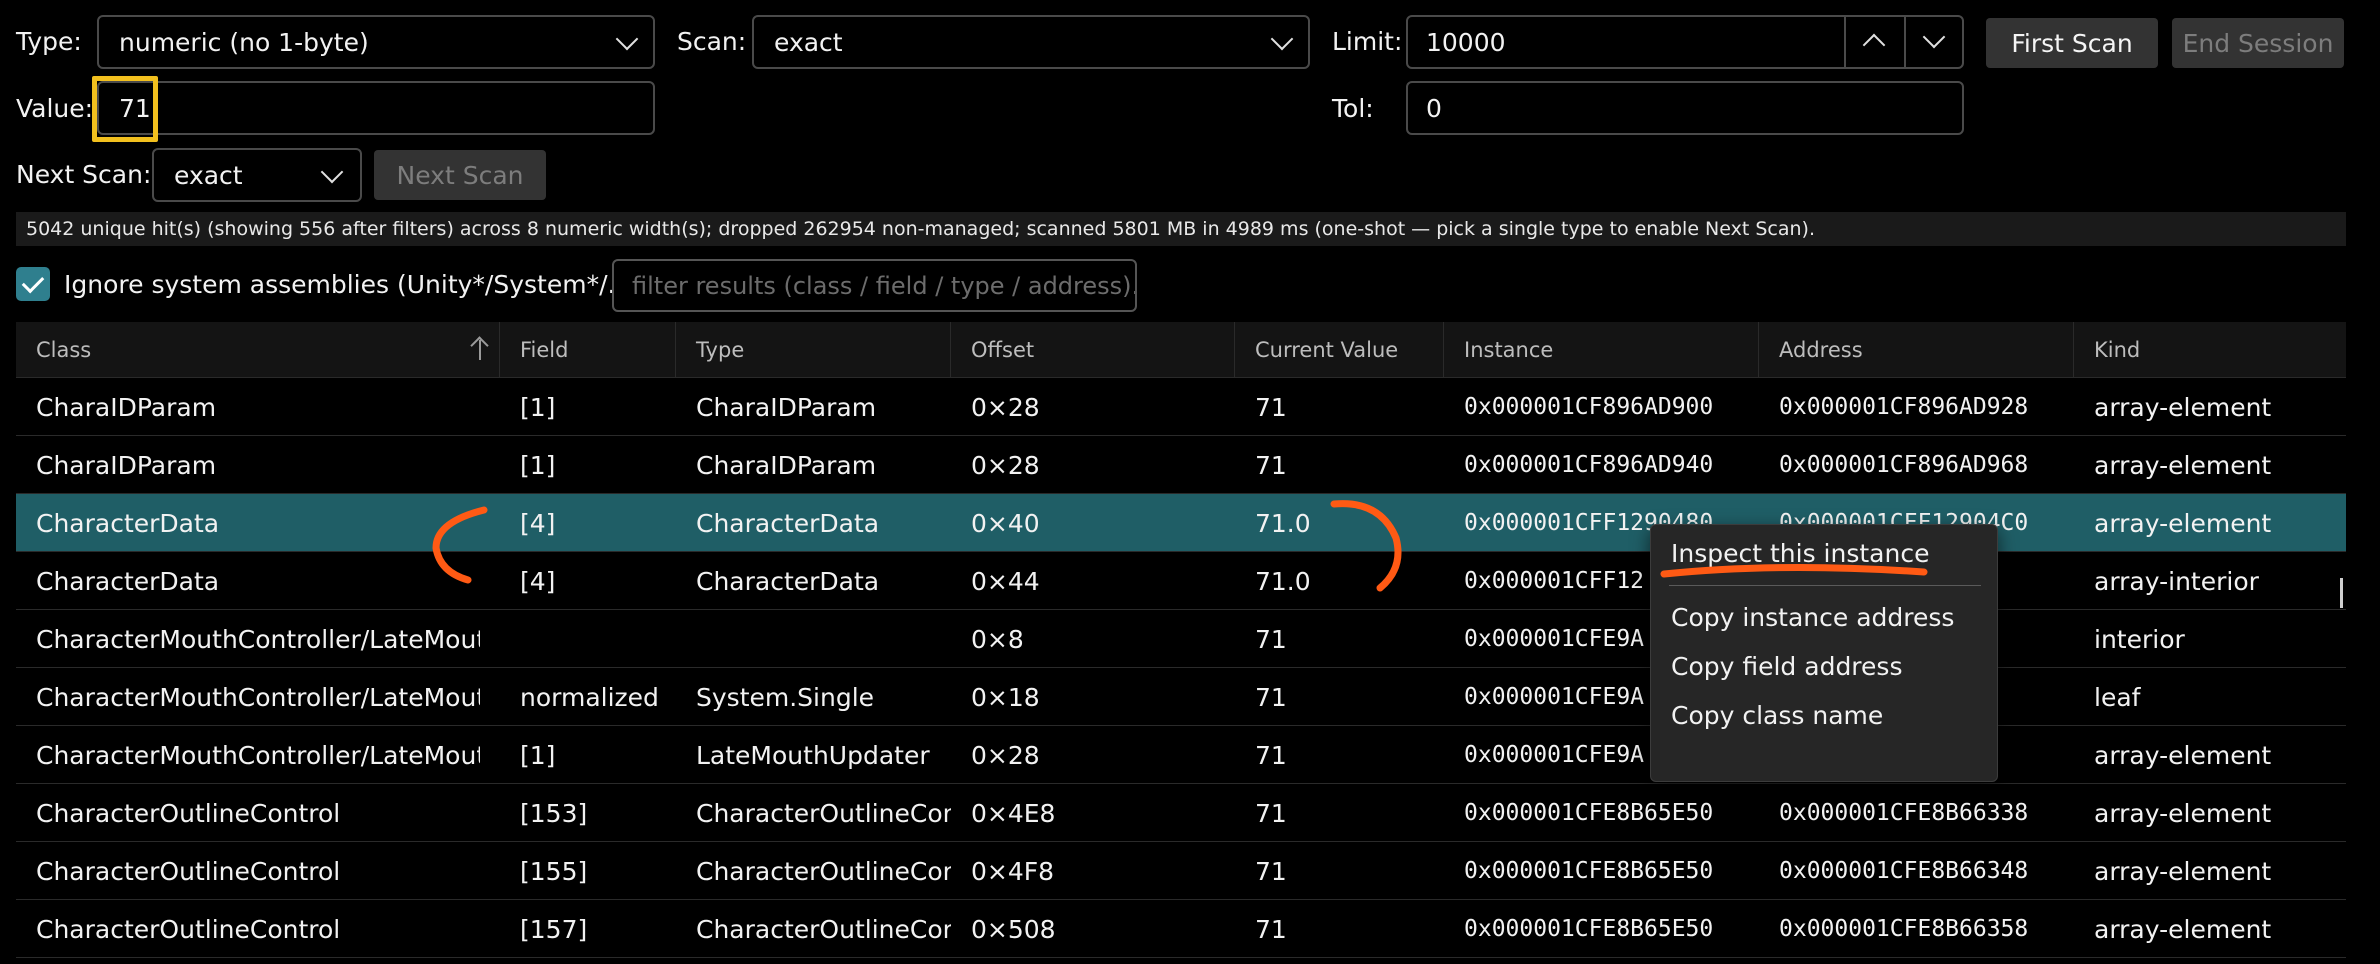  Describe the element at coordinates (1800, 553) in the screenshot. I see `menu-item-inspect-instance: Inspect this instance` at that location.